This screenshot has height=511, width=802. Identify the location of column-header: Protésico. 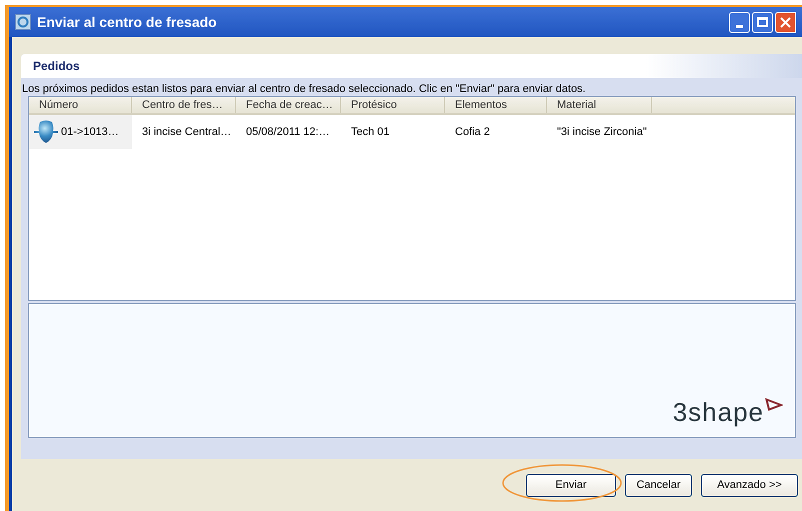
(393, 105).